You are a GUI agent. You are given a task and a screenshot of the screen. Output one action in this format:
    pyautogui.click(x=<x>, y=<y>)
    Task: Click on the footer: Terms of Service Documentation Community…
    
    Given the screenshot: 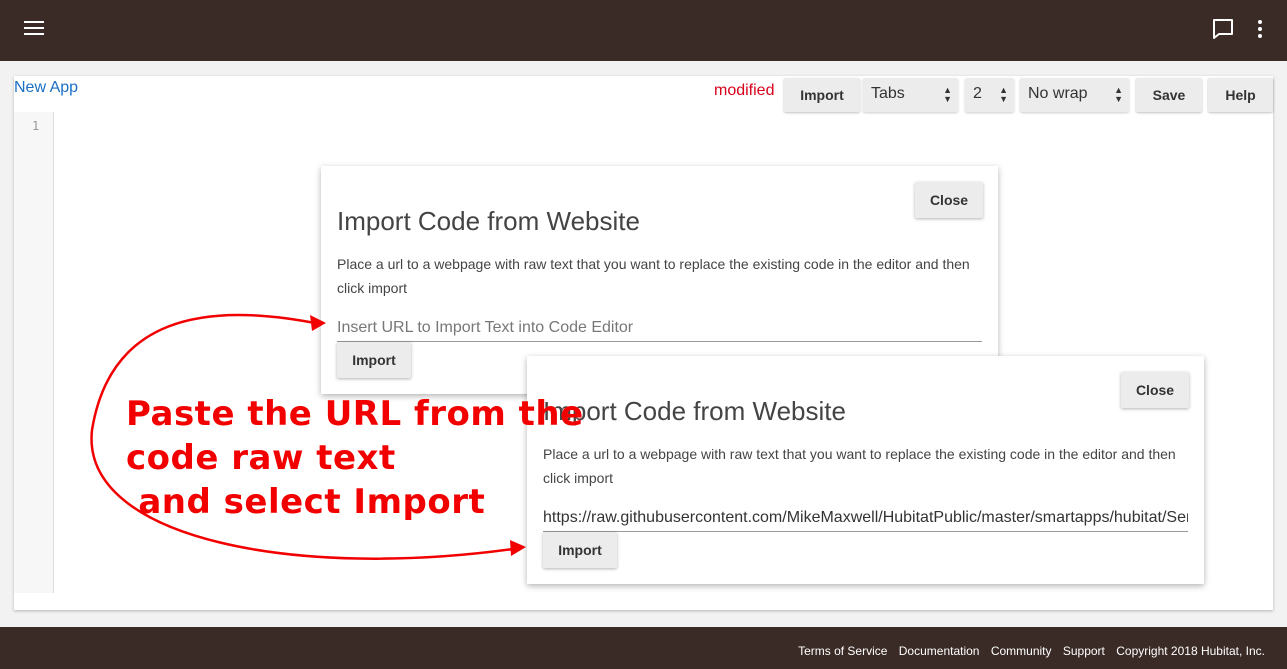 What is the action you would take?
    pyautogui.click(x=643, y=648)
    